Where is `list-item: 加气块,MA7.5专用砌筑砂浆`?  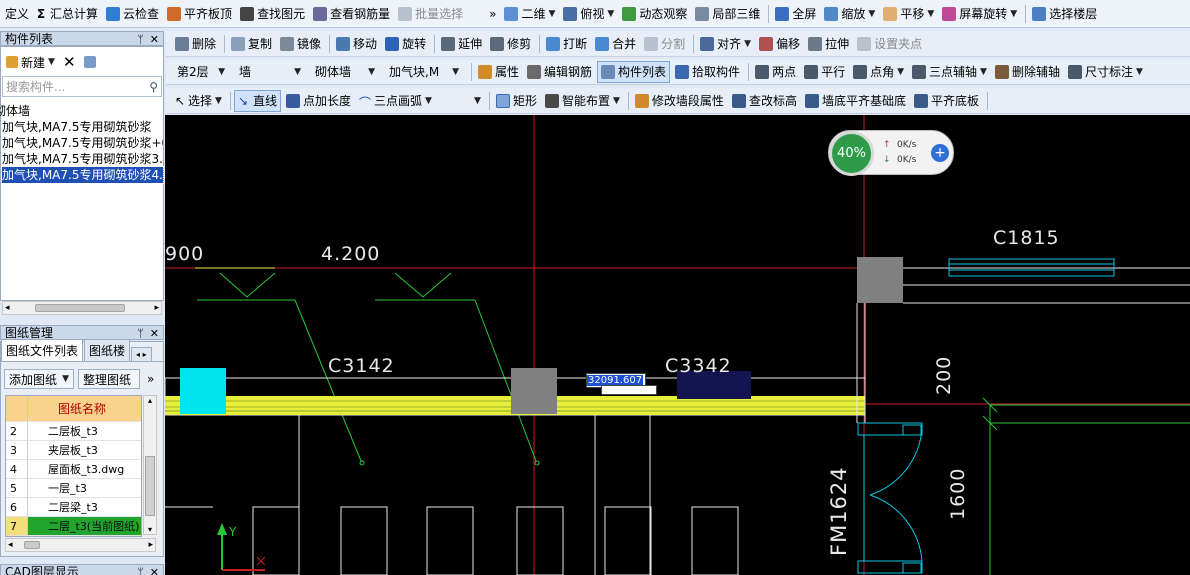 list-item: 加气块,MA7.5专用砌筑砂浆 is located at coordinates (82, 127).